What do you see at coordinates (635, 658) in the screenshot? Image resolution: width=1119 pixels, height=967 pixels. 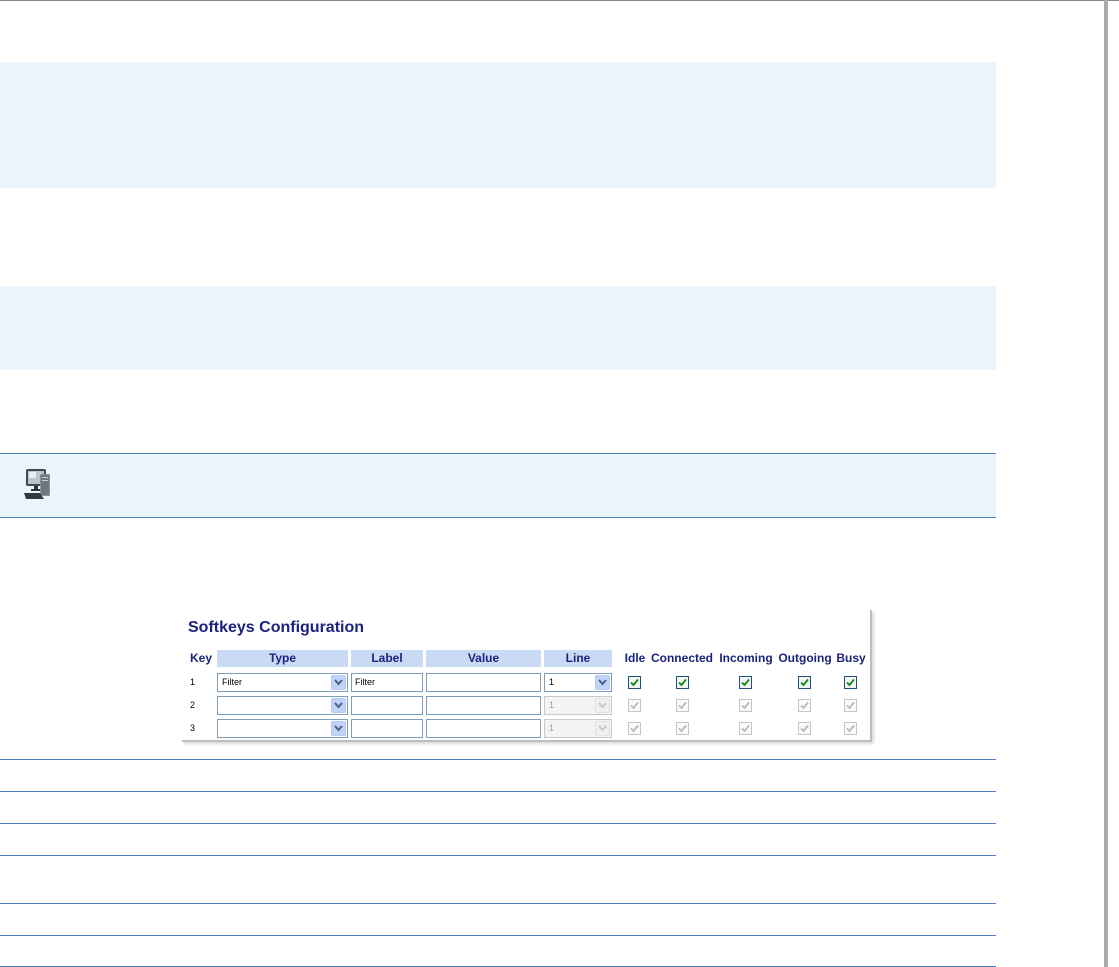 I see `column-header-idle: Idle` at bounding box center [635, 658].